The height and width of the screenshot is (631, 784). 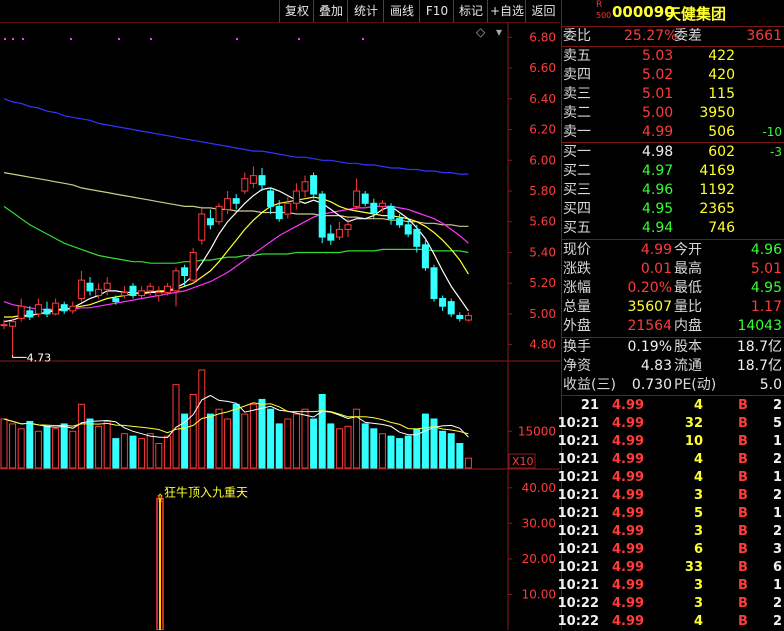 I want to click on back-button: 返回, so click(x=543, y=11).